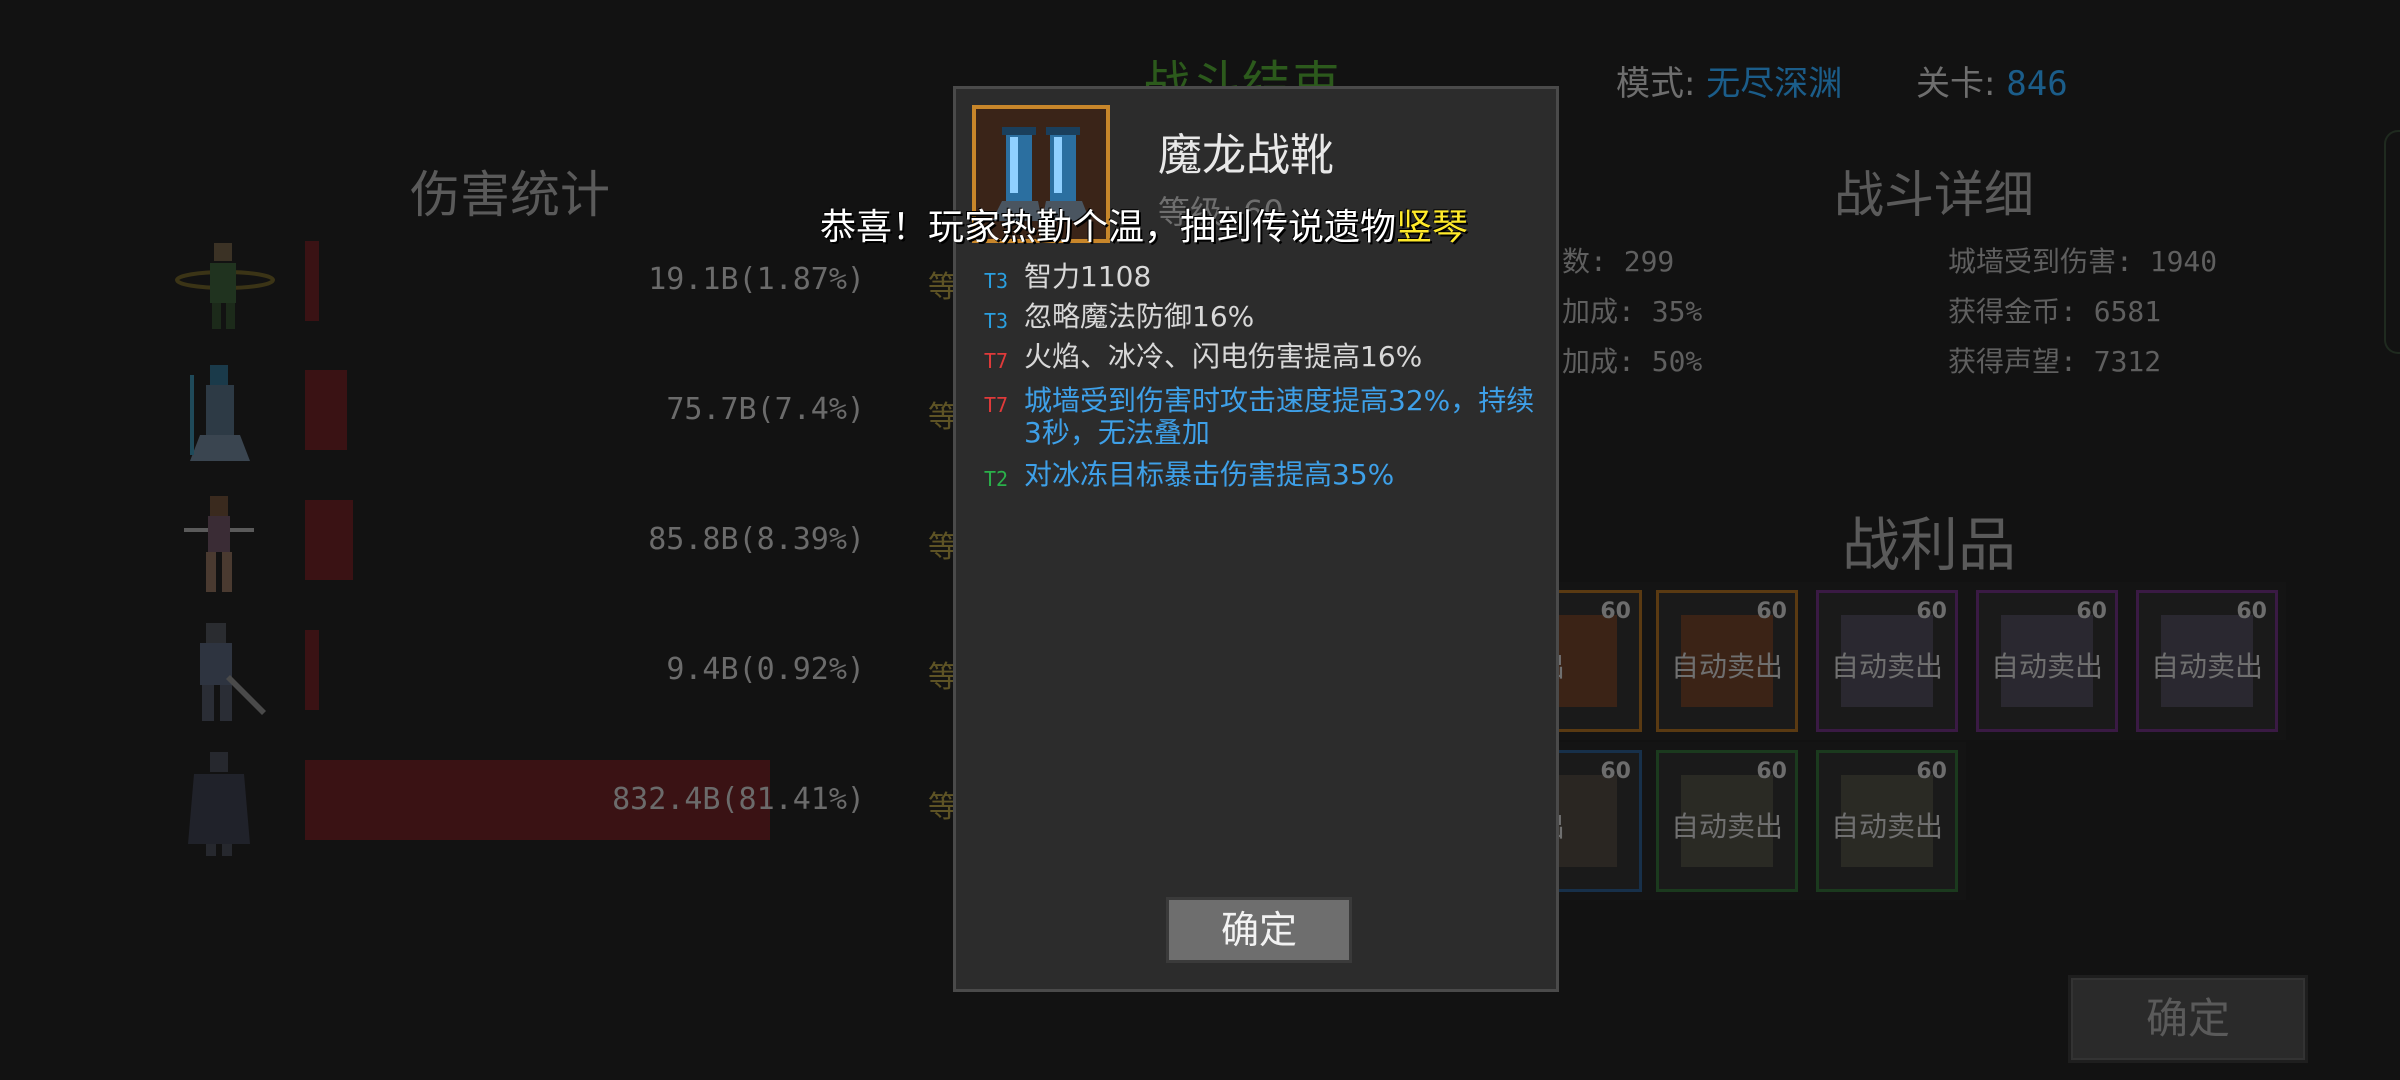 The height and width of the screenshot is (1080, 2400). I want to click on affix-row: T7 火焰、冰冷、闪电伤害提高16%, so click(1264, 359).